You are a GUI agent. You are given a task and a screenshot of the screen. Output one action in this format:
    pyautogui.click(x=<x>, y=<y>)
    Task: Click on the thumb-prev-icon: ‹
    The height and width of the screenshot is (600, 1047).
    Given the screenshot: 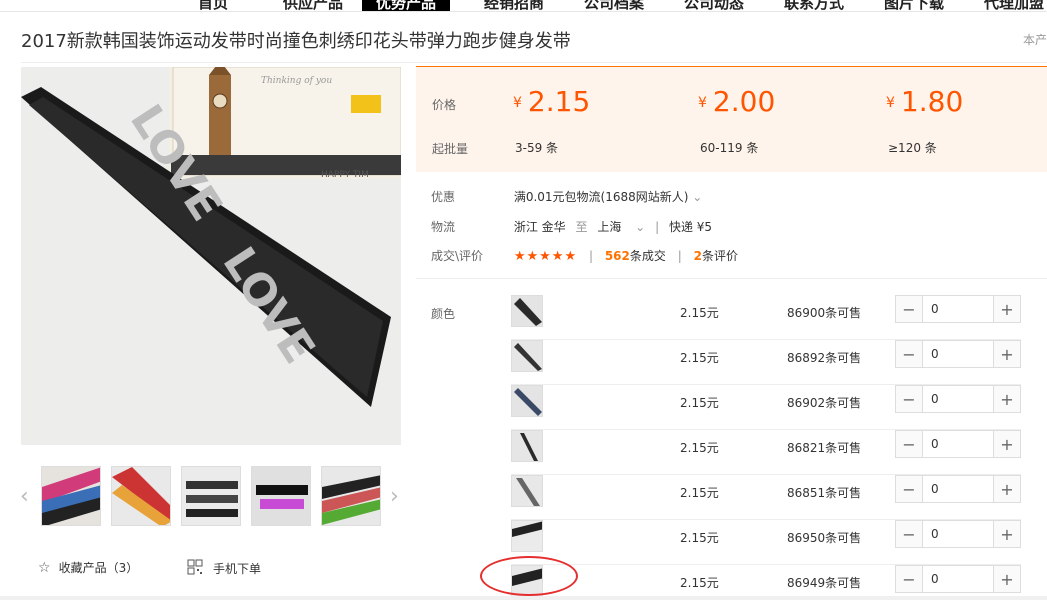 What is the action you would take?
    pyautogui.click(x=24, y=496)
    